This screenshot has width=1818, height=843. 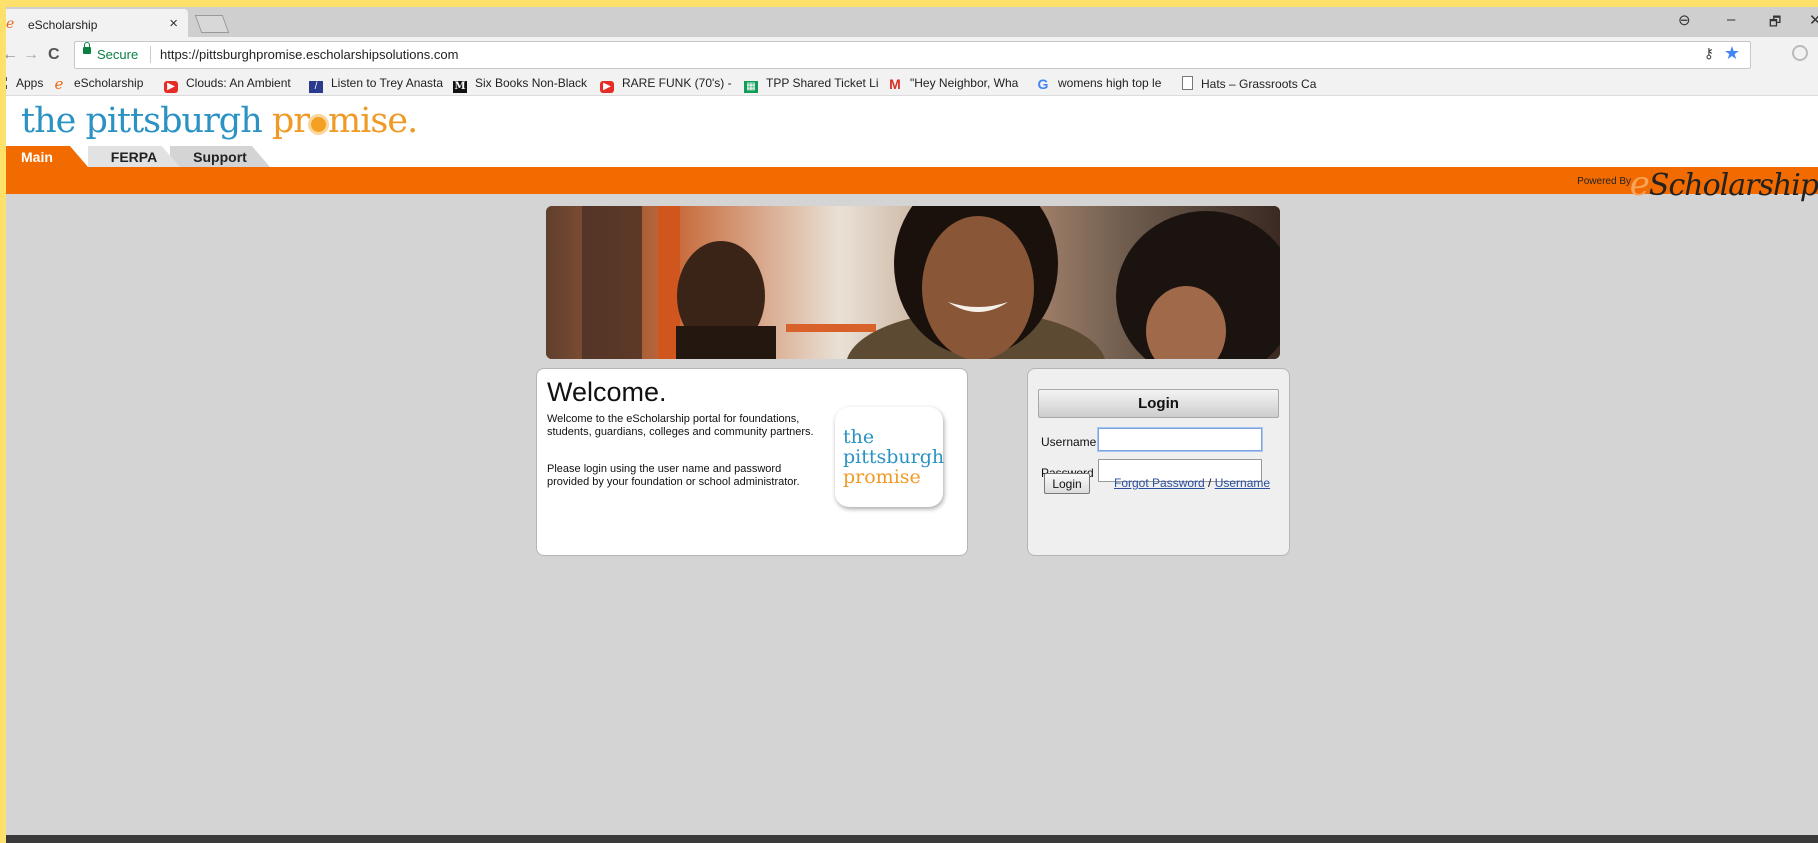 What do you see at coordinates (1800, 53) in the screenshot?
I see `extension-icon` at bounding box center [1800, 53].